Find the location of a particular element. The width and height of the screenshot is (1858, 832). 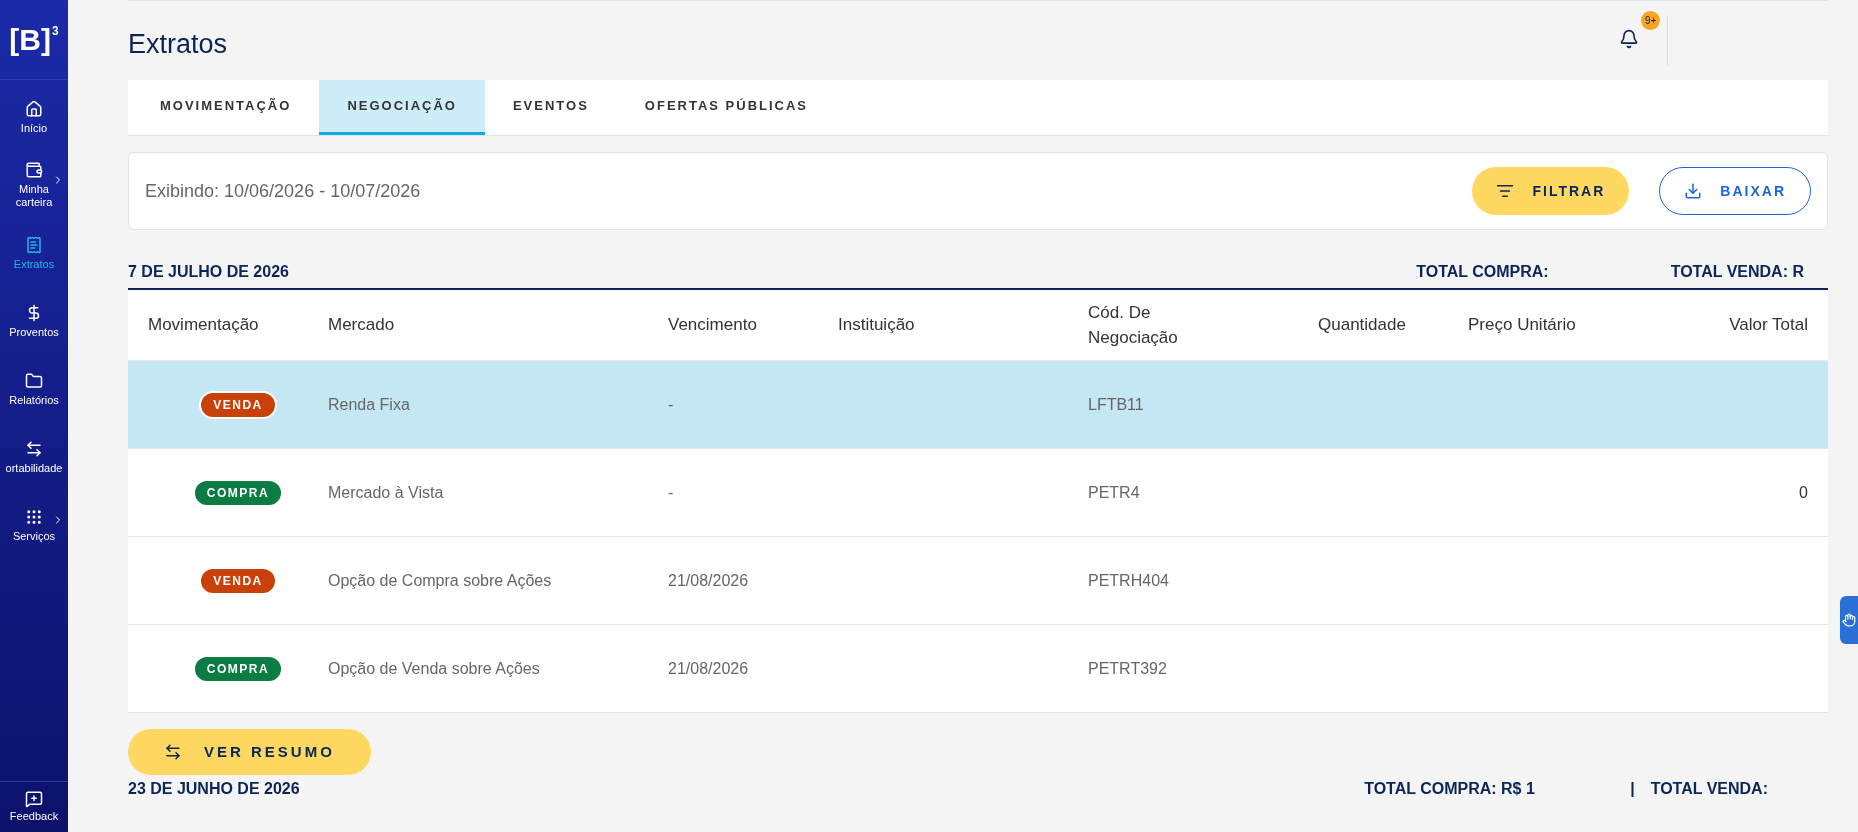

market-cell-text: Mercado à Vista is located at coordinates (386, 492).